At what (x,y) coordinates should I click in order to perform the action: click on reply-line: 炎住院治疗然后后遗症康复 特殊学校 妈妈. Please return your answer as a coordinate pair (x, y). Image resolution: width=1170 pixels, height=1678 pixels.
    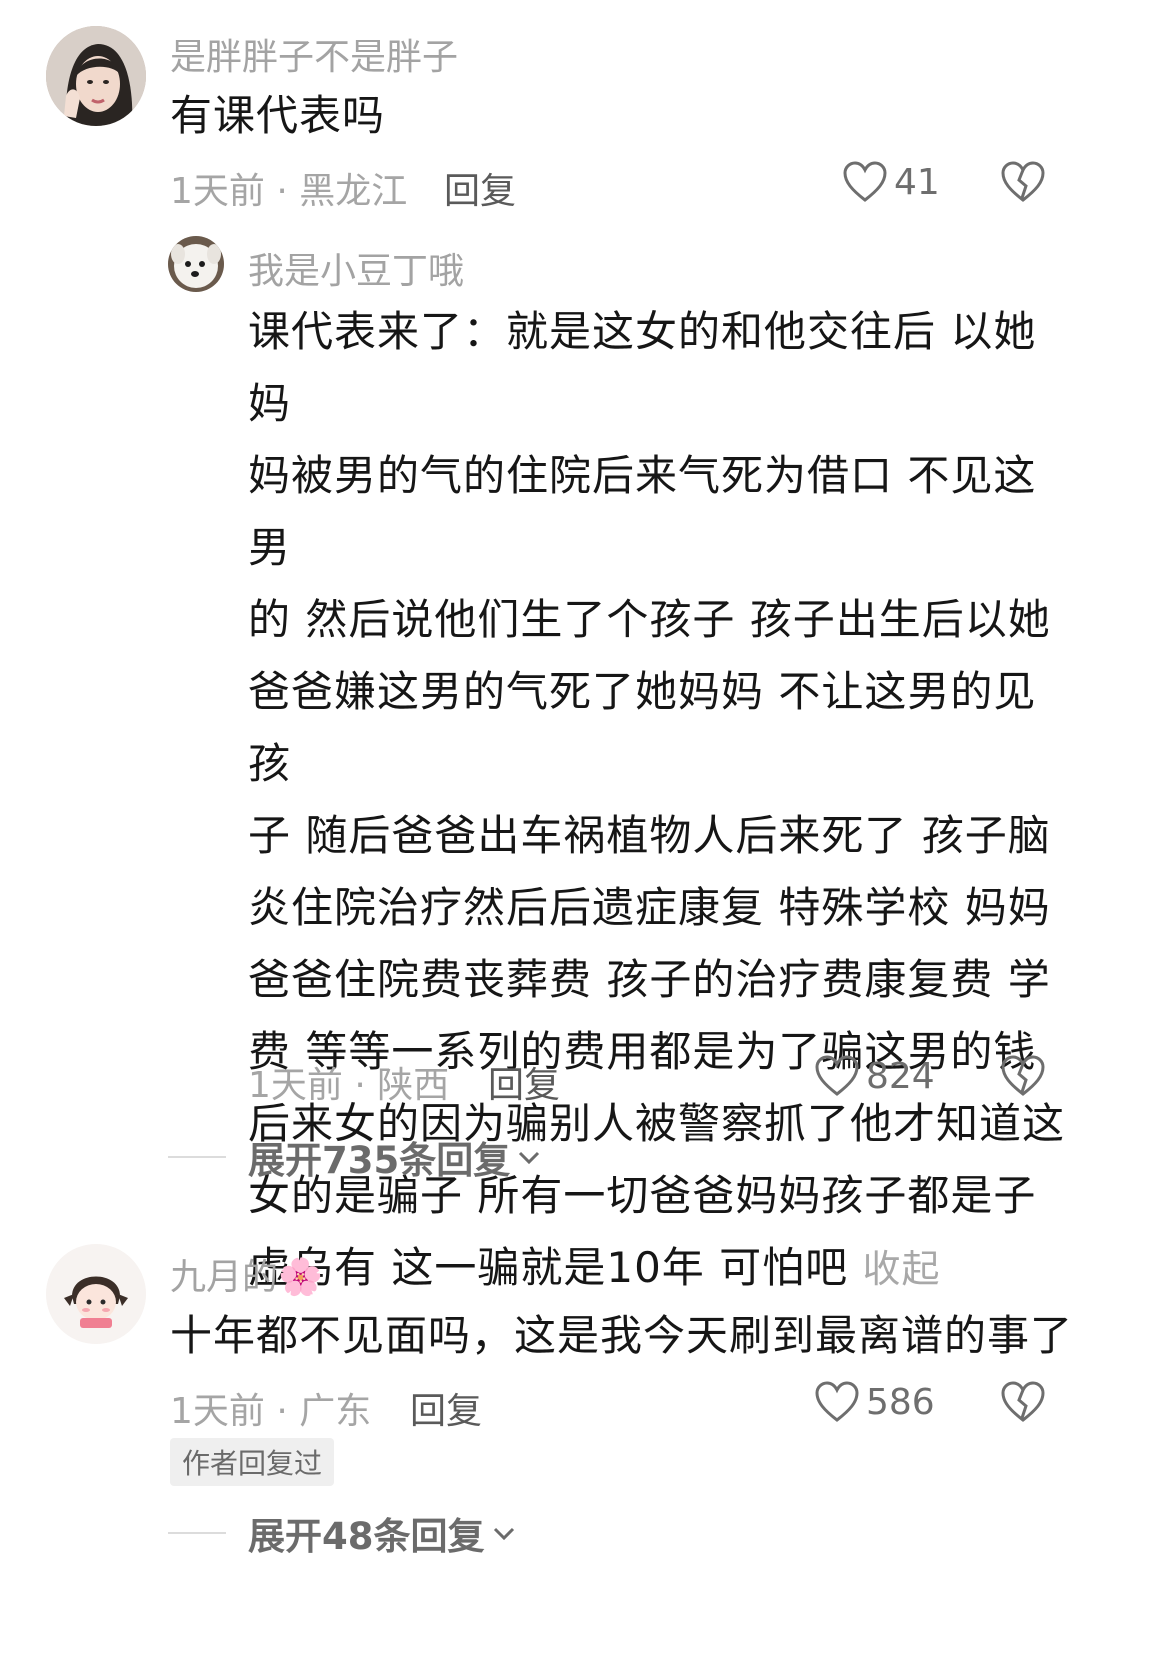
    Looking at the image, I should click on (649, 907).